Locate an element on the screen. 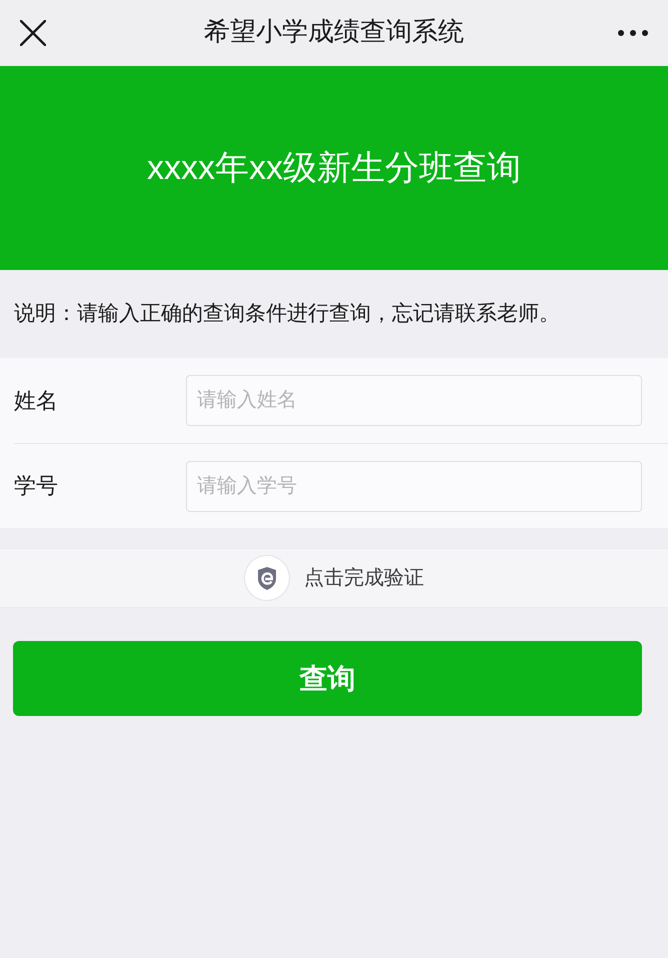 The width and height of the screenshot is (668, 958). field-label: 姓名 is located at coordinates (36, 400).